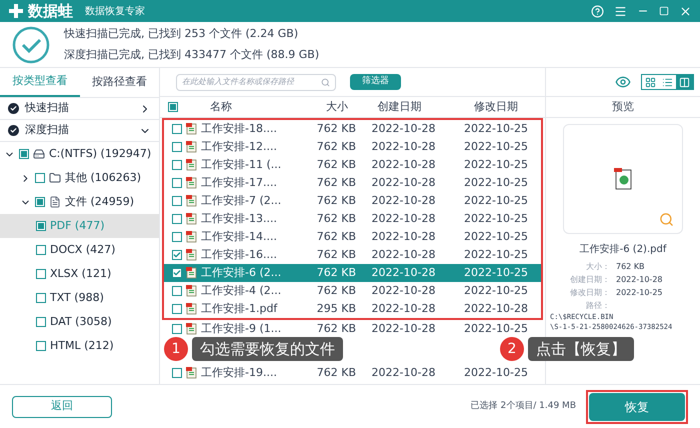 The image size is (700, 428). Describe the element at coordinates (684, 82) in the screenshot. I see `view-mode-button` at that location.